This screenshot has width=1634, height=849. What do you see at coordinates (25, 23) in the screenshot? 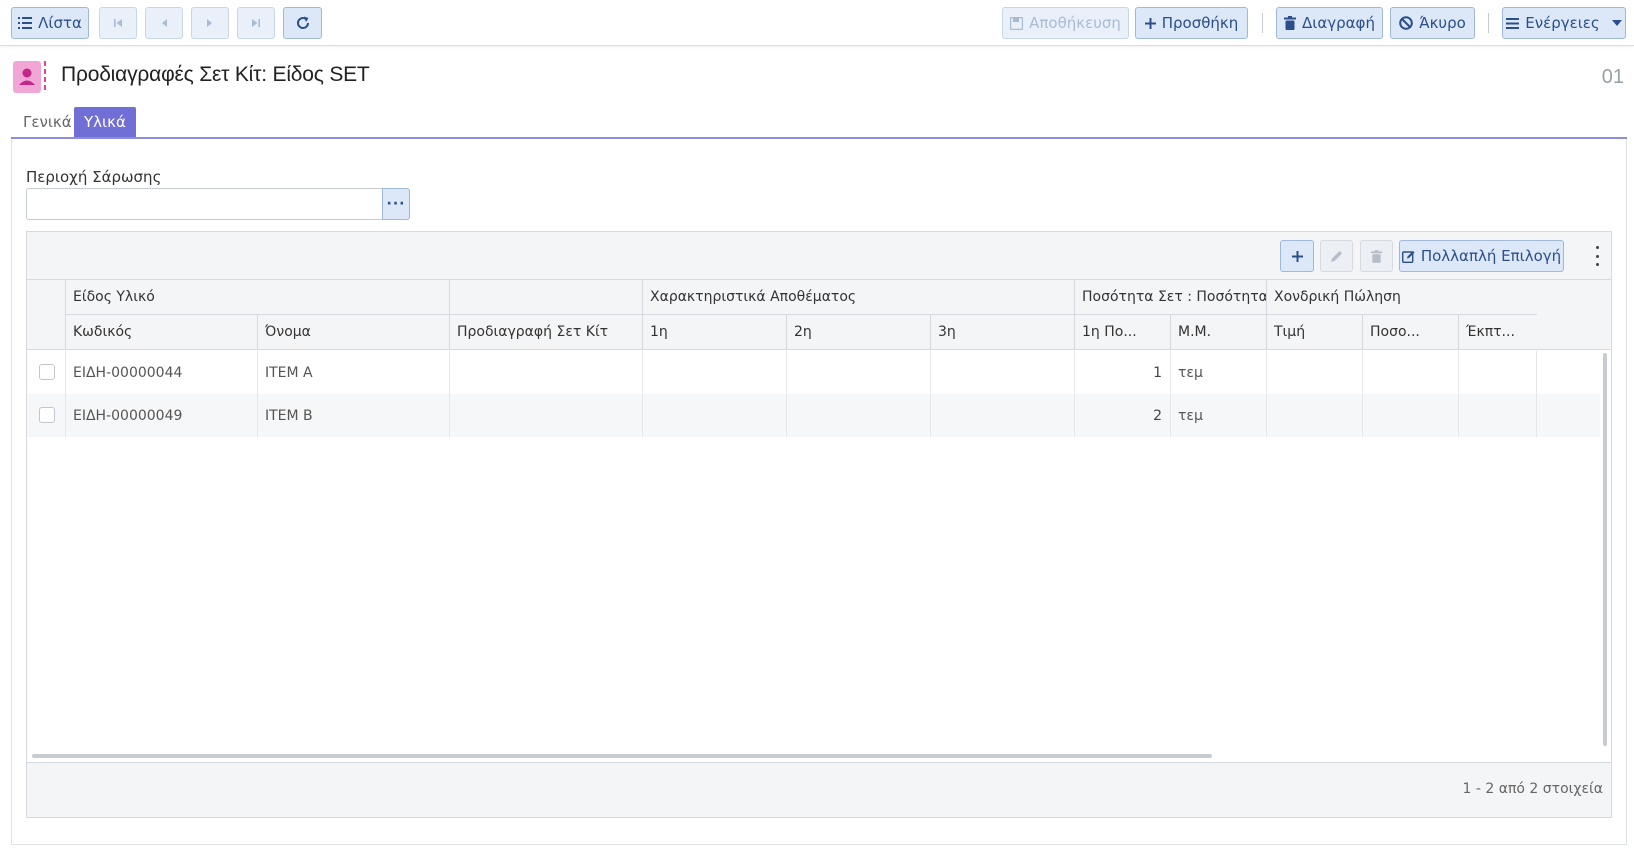
I see `list-icon` at bounding box center [25, 23].